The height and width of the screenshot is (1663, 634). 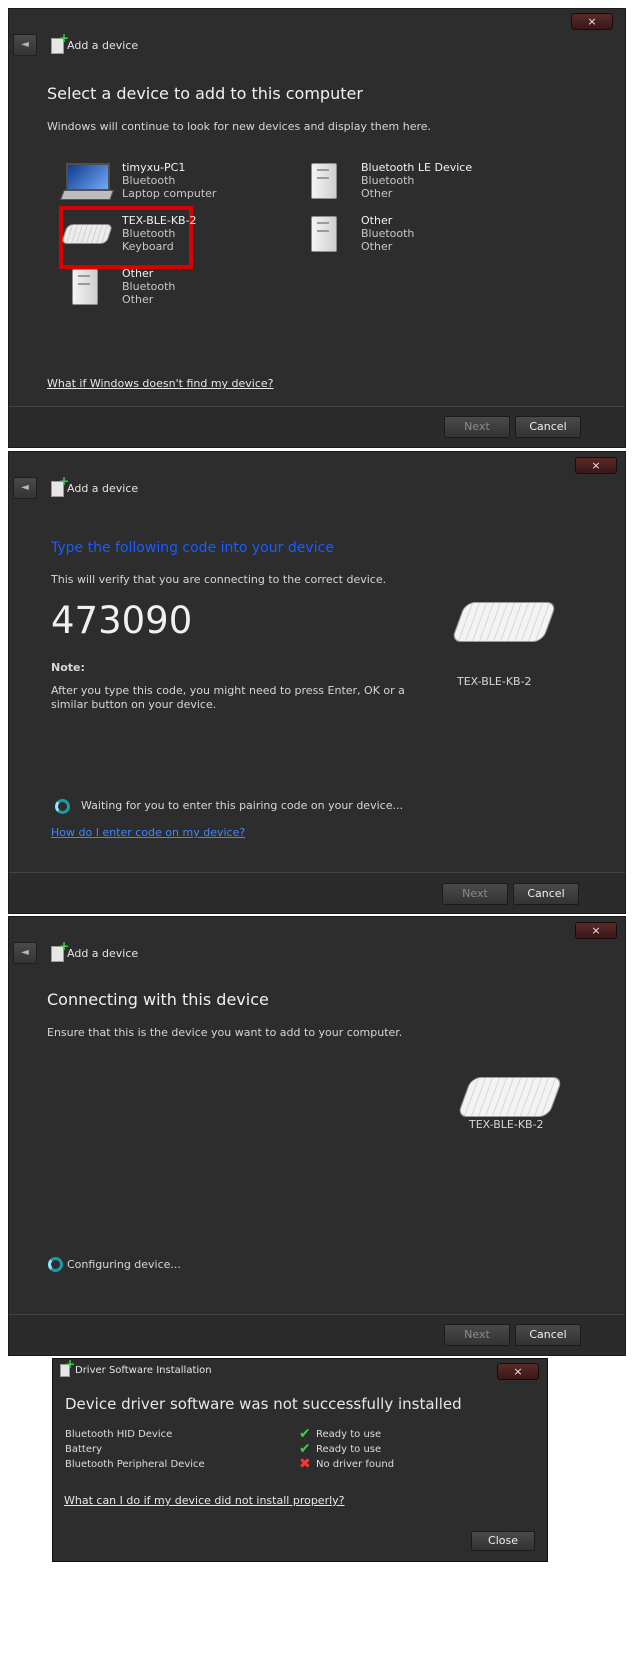 What do you see at coordinates (87, 183) in the screenshot?
I see `laptop-icon` at bounding box center [87, 183].